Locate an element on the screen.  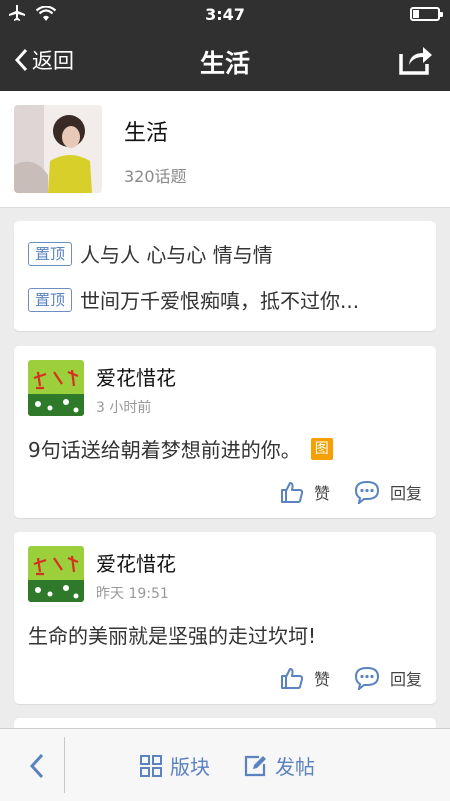
grid-icon is located at coordinates (151, 765).